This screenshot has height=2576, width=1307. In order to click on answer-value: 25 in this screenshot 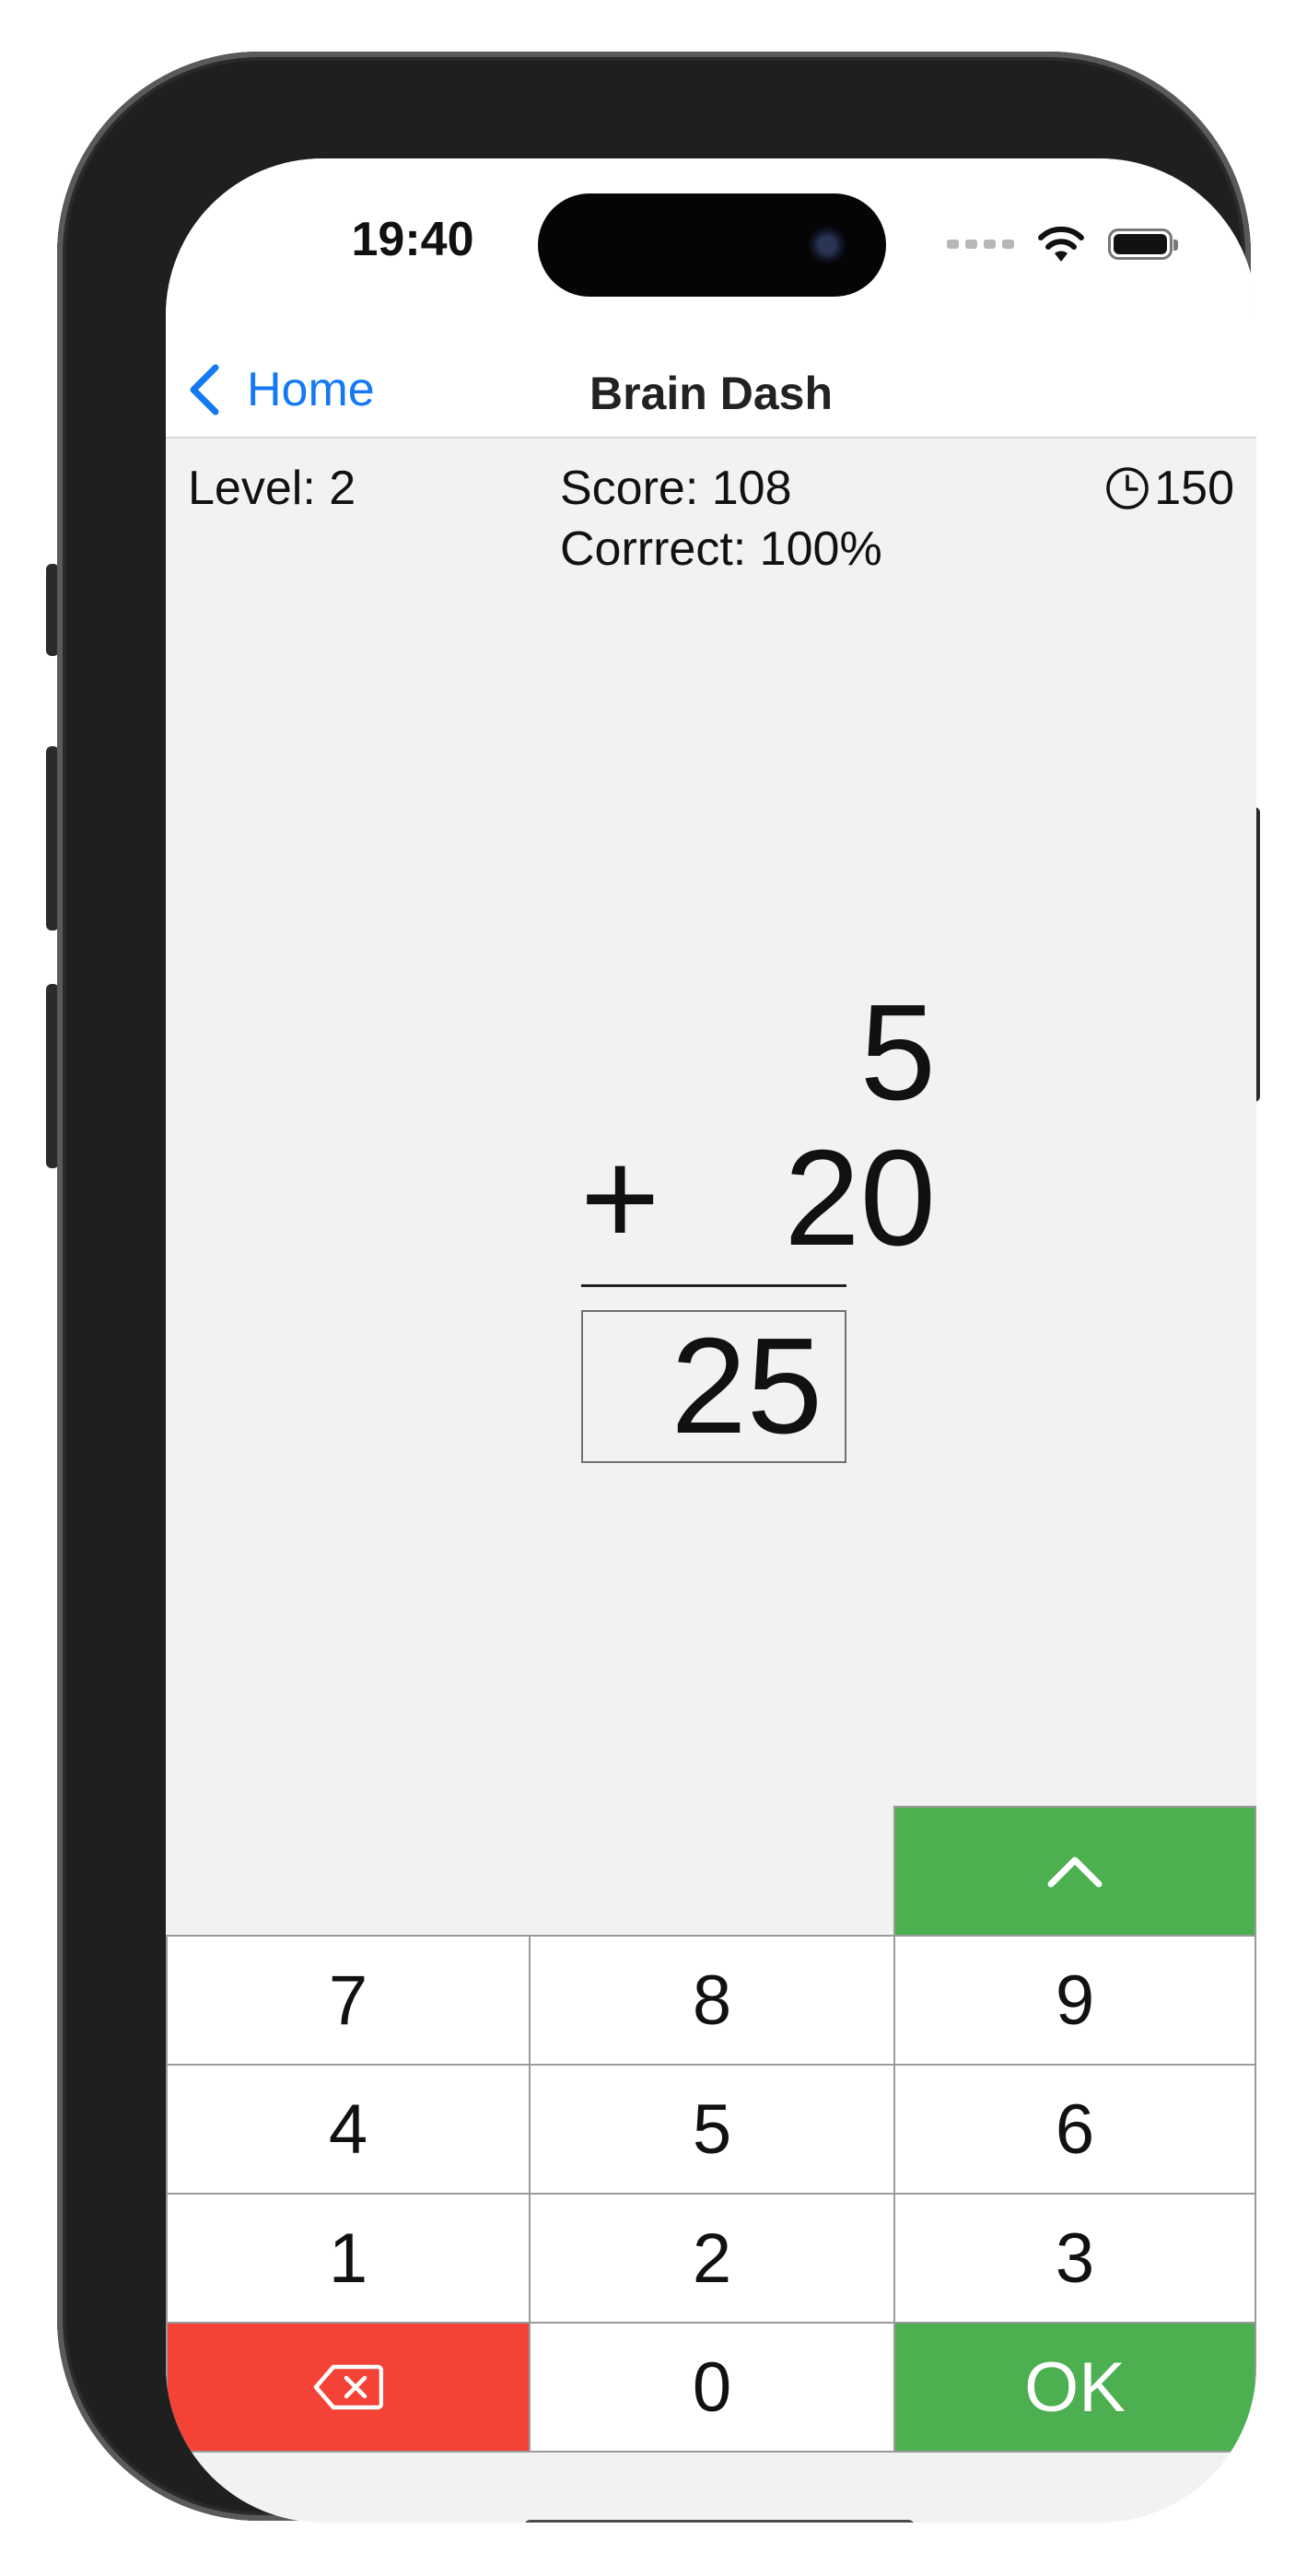, I will do `click(747, 1386)`.